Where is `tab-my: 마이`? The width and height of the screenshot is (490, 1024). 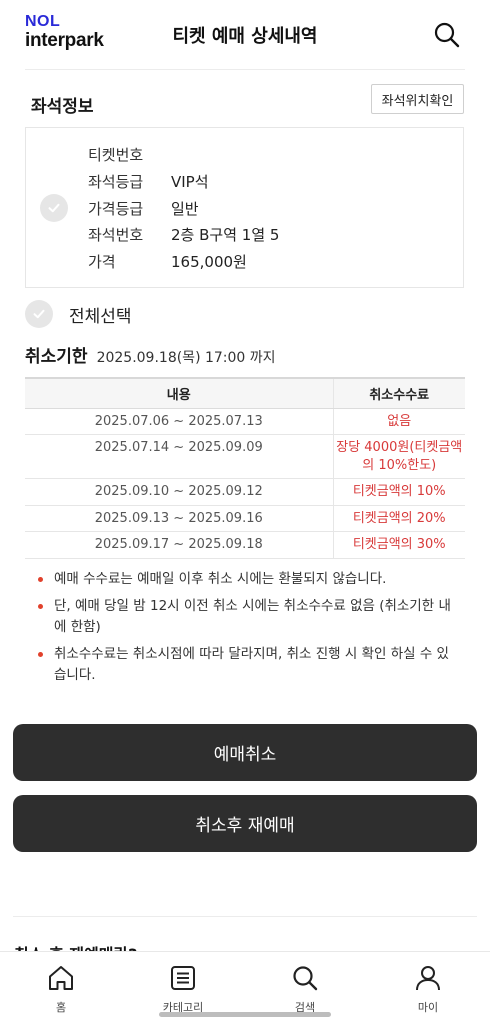
tab-my: 마이 is located at coordinates (428, 987).